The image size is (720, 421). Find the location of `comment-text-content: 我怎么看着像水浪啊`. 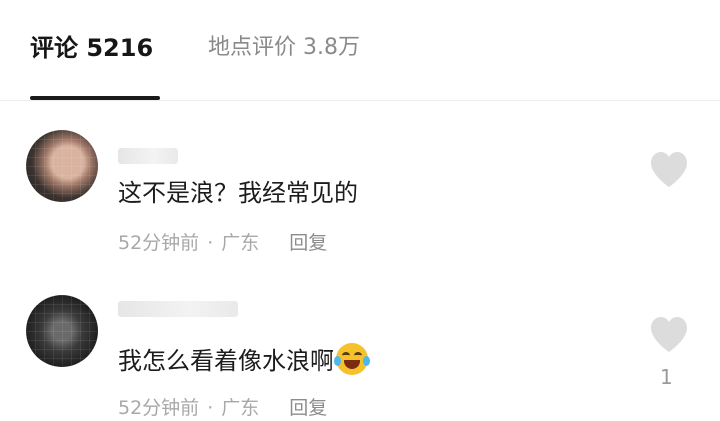

comment-text-content: 我怎么看着像水浪啊 is located at coordinates (226, 361).